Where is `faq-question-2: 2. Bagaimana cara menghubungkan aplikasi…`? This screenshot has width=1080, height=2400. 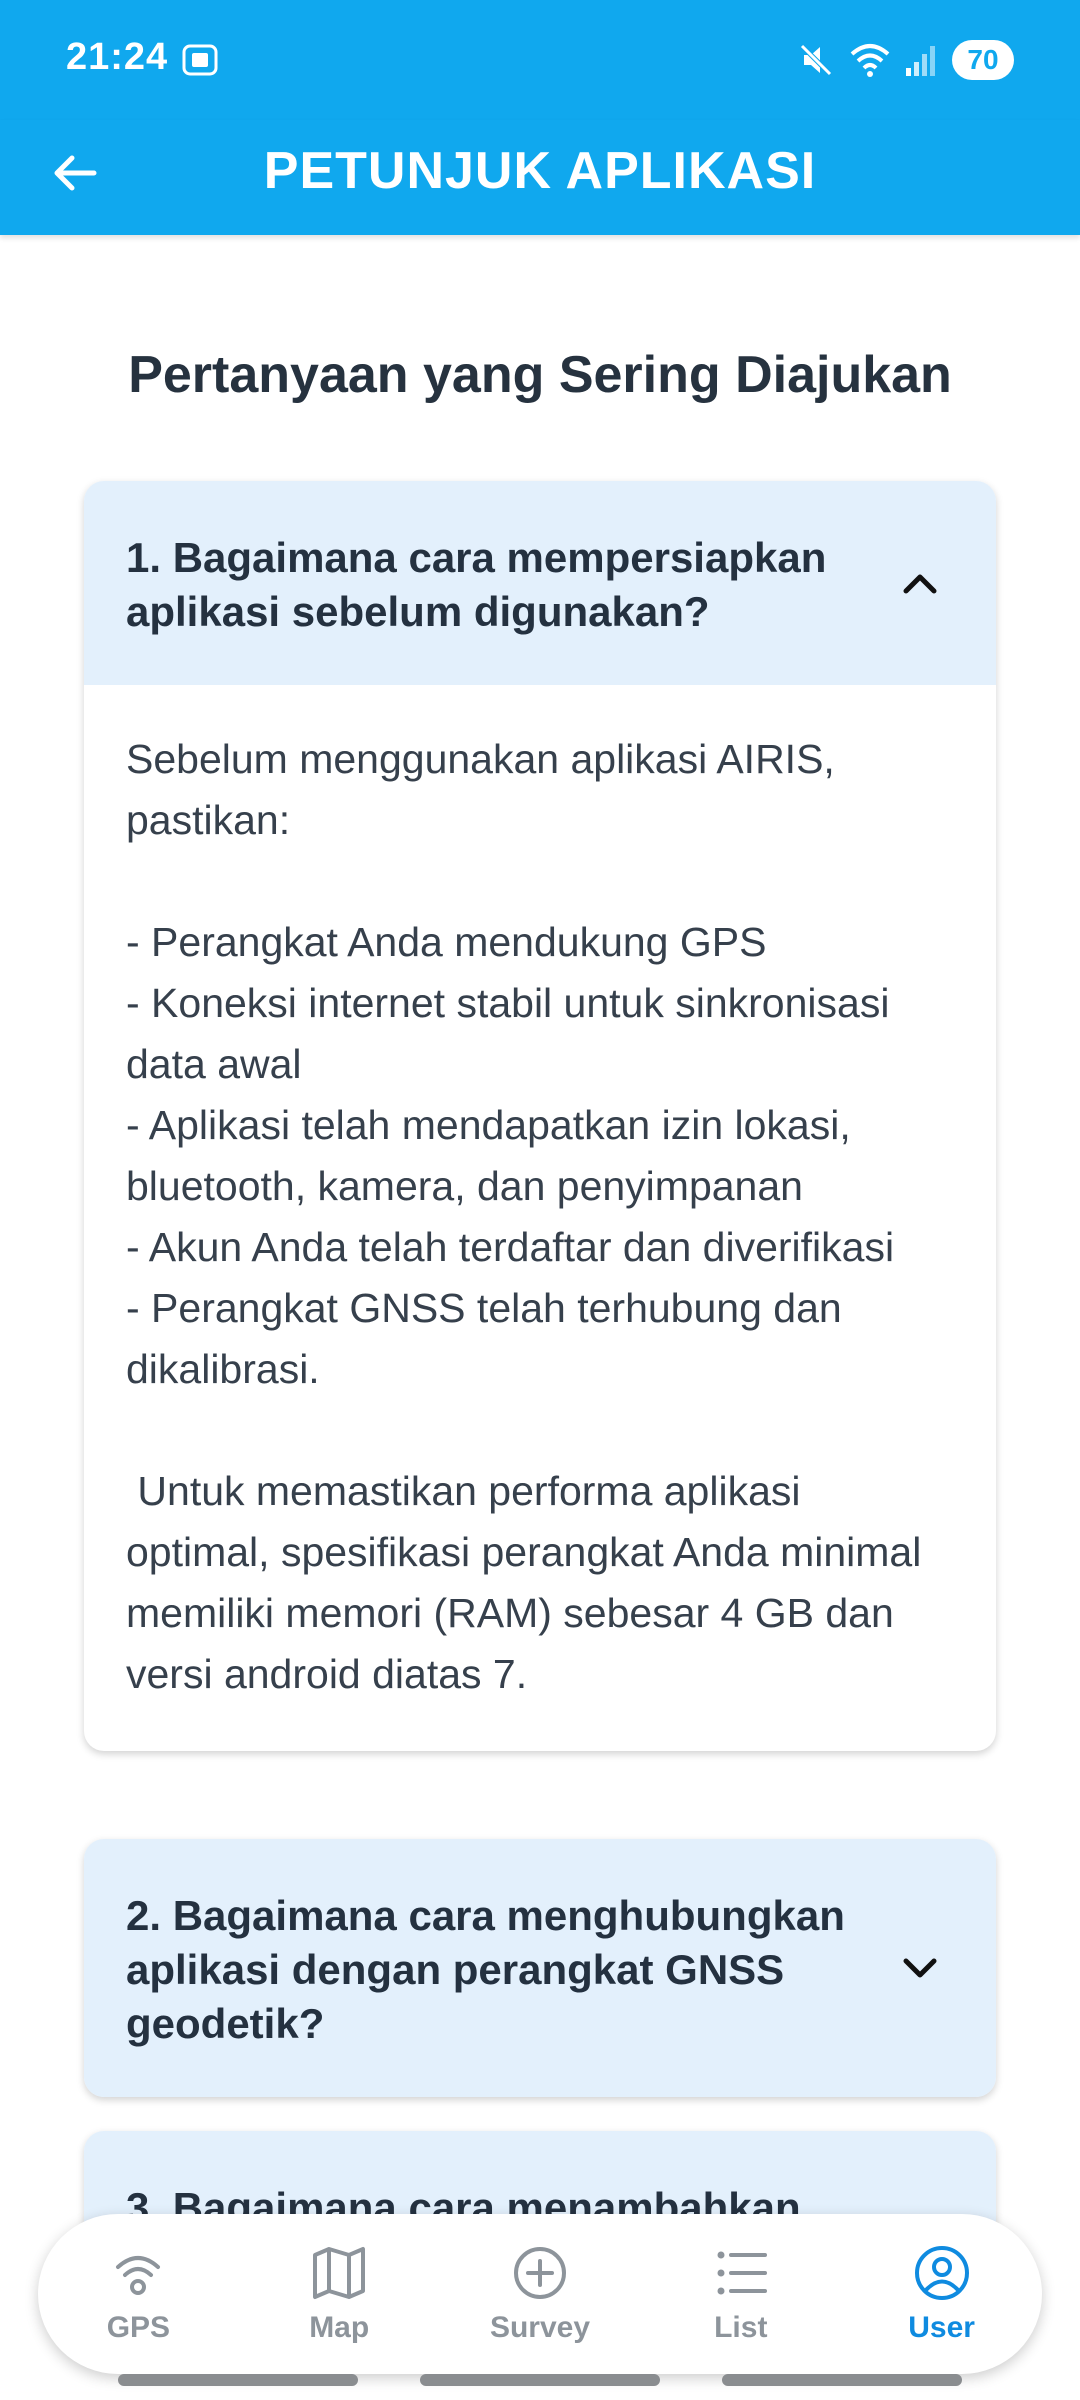
faq-question-2: 2. Bagaimana cara menghubungkan aplikasi… is located at coordinates (540, 1968).